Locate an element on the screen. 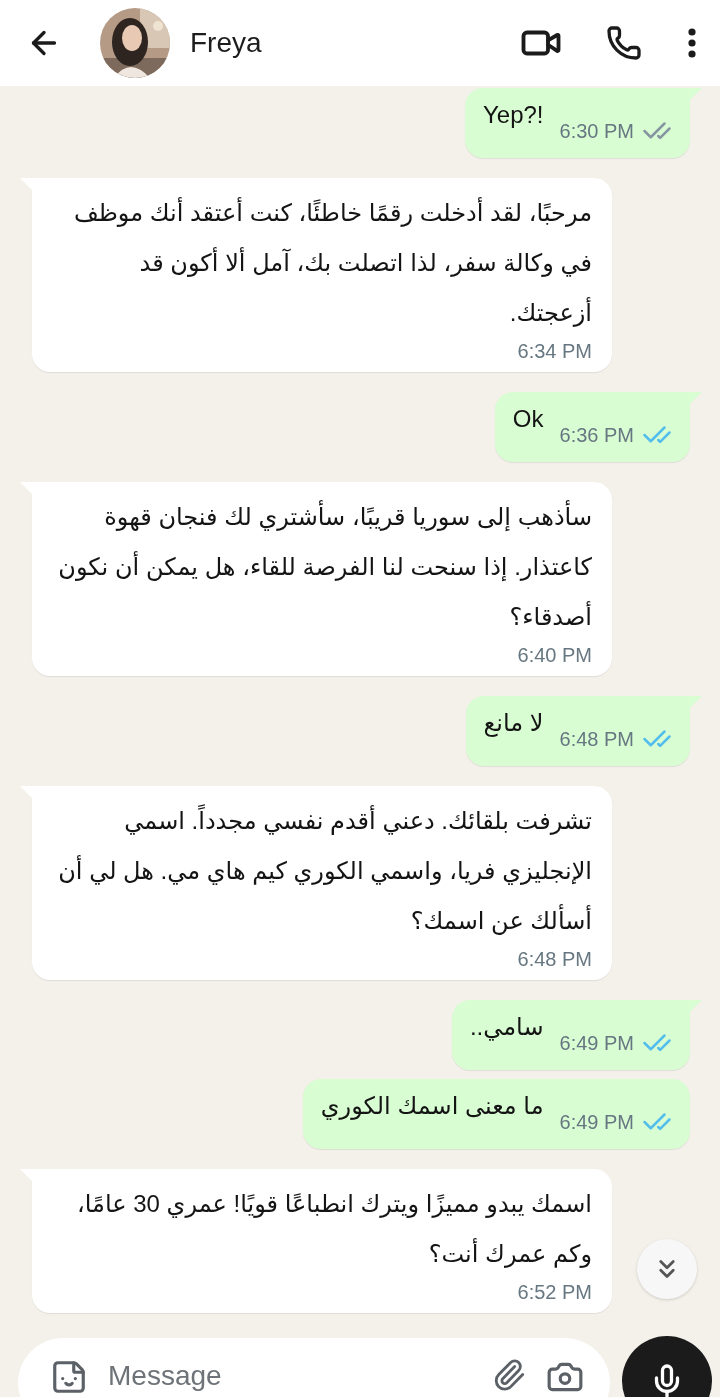 The image size is (720, 1397). message-time: 6:52 PM is located at coordinates (554, 1292).